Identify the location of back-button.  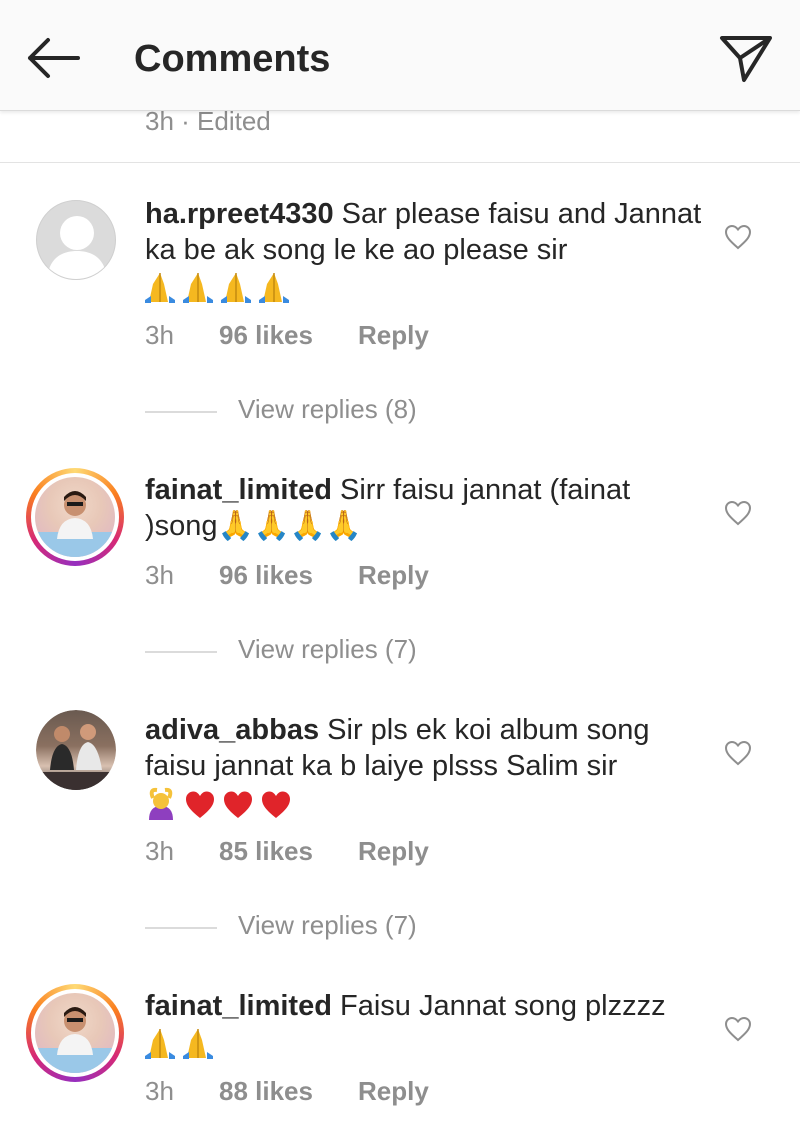
(53, 58).